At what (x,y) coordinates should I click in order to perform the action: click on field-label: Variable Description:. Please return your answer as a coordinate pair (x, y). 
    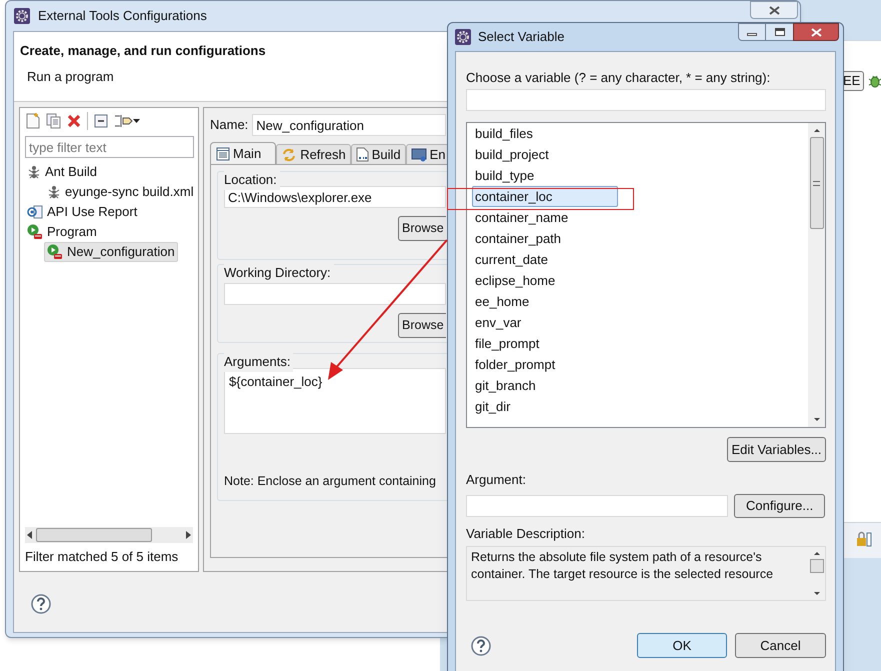
    Looking at the image, I should click on (526, 533).